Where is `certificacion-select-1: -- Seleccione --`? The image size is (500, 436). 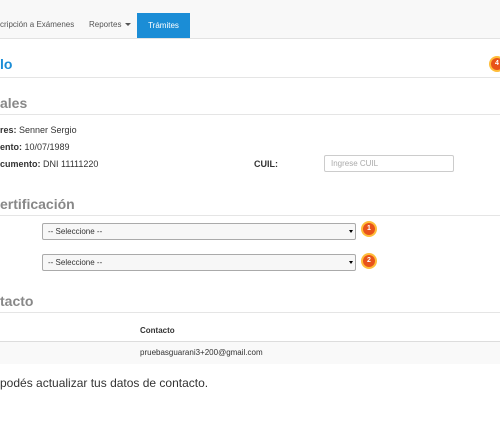 certificacion-select-1: -- Seleccione -- is located at coordinates (199, 231).